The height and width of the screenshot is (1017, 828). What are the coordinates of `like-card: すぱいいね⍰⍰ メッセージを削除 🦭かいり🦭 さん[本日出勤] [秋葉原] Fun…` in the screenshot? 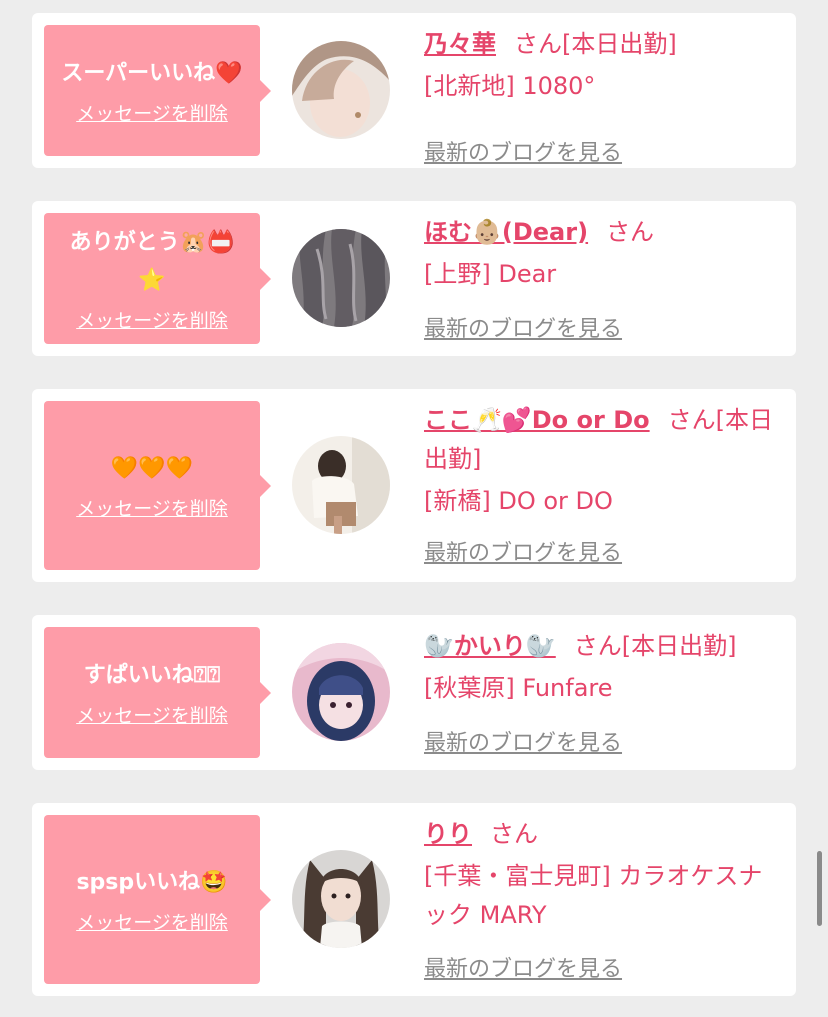 It's located at (414, 692).